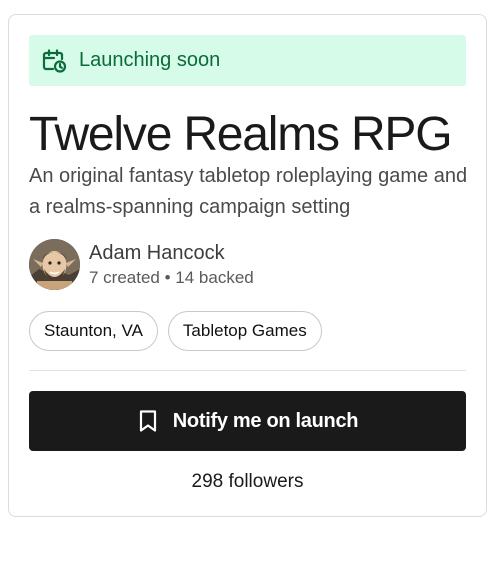  I want to click on creator-name: Adam Hancock, so click(171, 253).